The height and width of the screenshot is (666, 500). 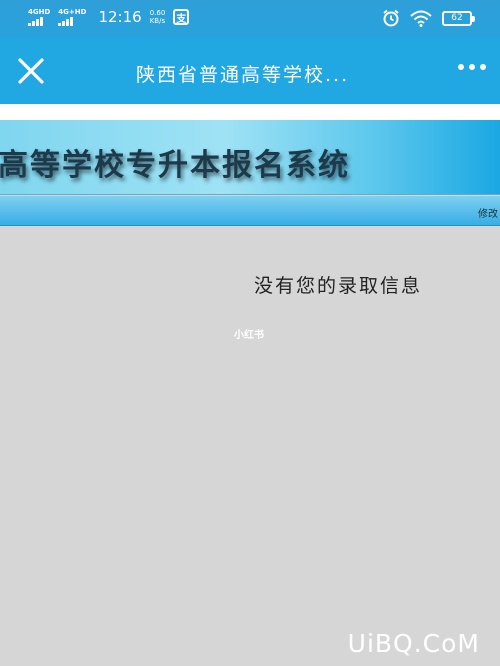 What do you see at coordinates (413, 643) in the screenshot?
I see `watermark-site: UiBQ.CoM` at bounding box center [413, 643].